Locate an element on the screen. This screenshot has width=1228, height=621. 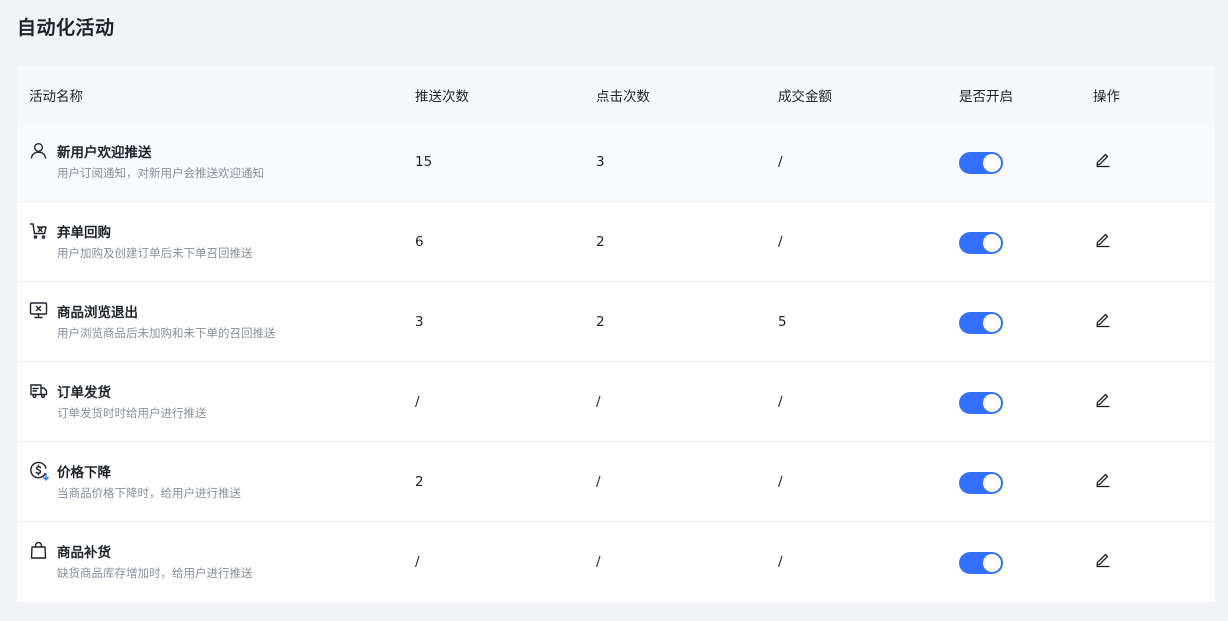
activity-description: 用户加购及创建订单后未下单召回推送 is located at coordinates (155, 253).